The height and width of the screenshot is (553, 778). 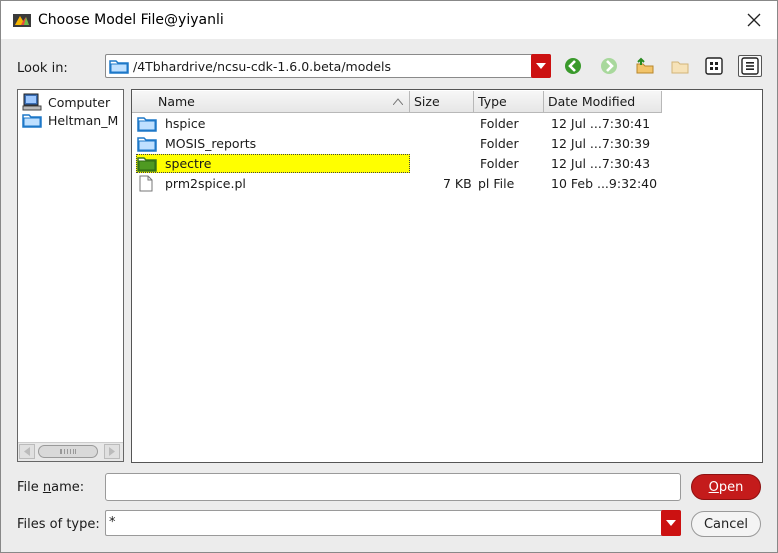 What do you see at coordinates (79, 102) in the screenshot?
I see `sidebar-item-label: Computer` at bounding box center [79, 102].